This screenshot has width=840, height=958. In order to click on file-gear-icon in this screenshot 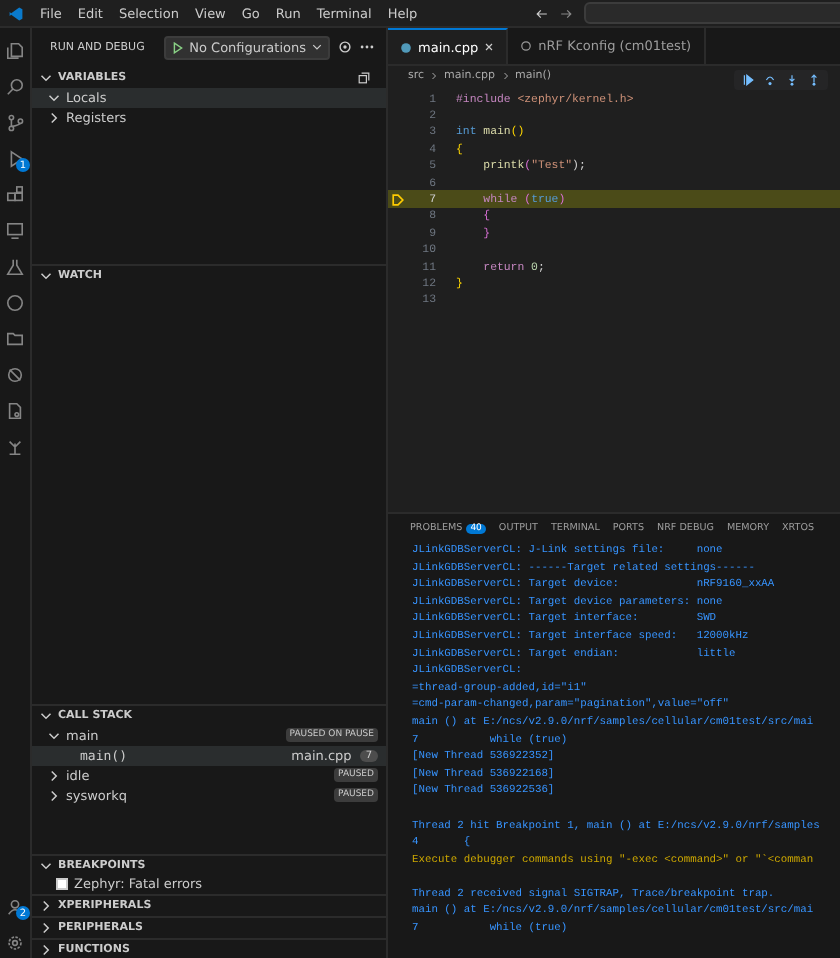, I will do `click(15, 411)`.